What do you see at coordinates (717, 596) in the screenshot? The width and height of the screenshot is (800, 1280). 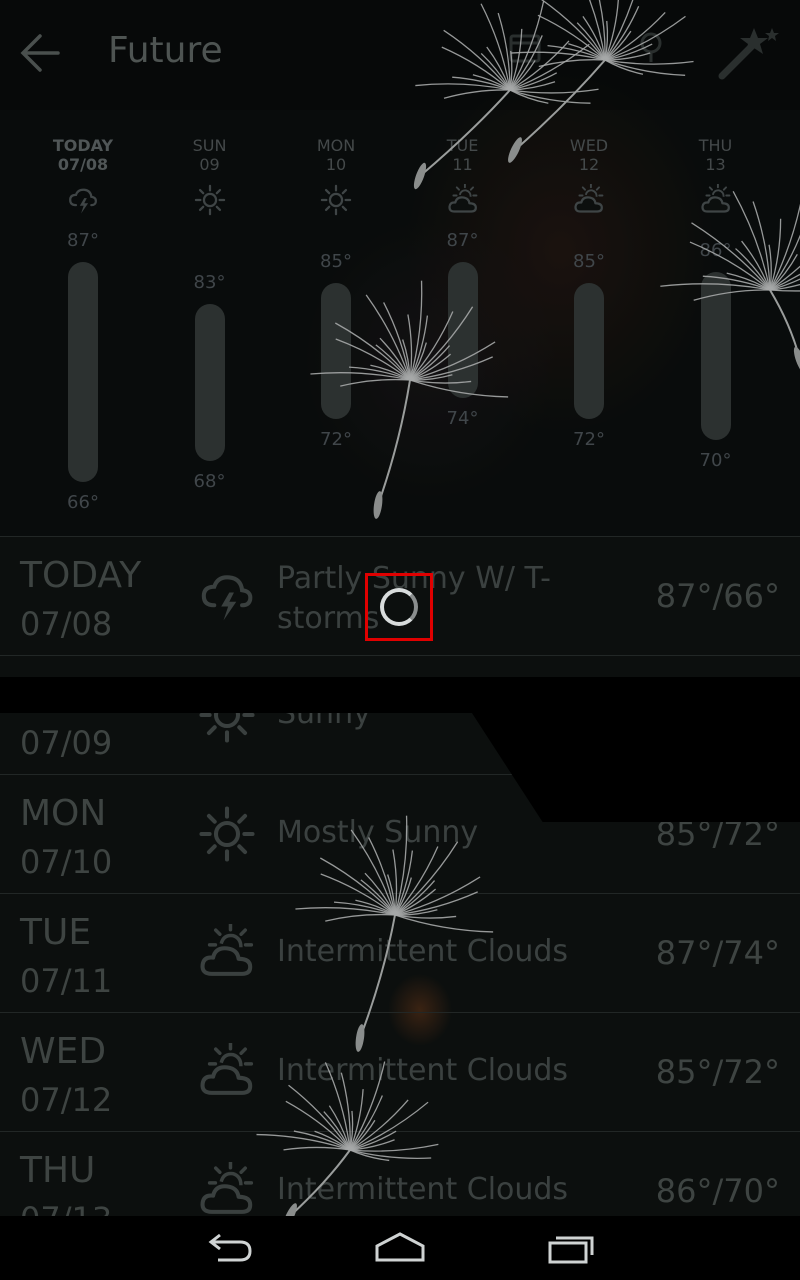 I see `list-temps: 87°/66°` at bounding box center [717, 596].